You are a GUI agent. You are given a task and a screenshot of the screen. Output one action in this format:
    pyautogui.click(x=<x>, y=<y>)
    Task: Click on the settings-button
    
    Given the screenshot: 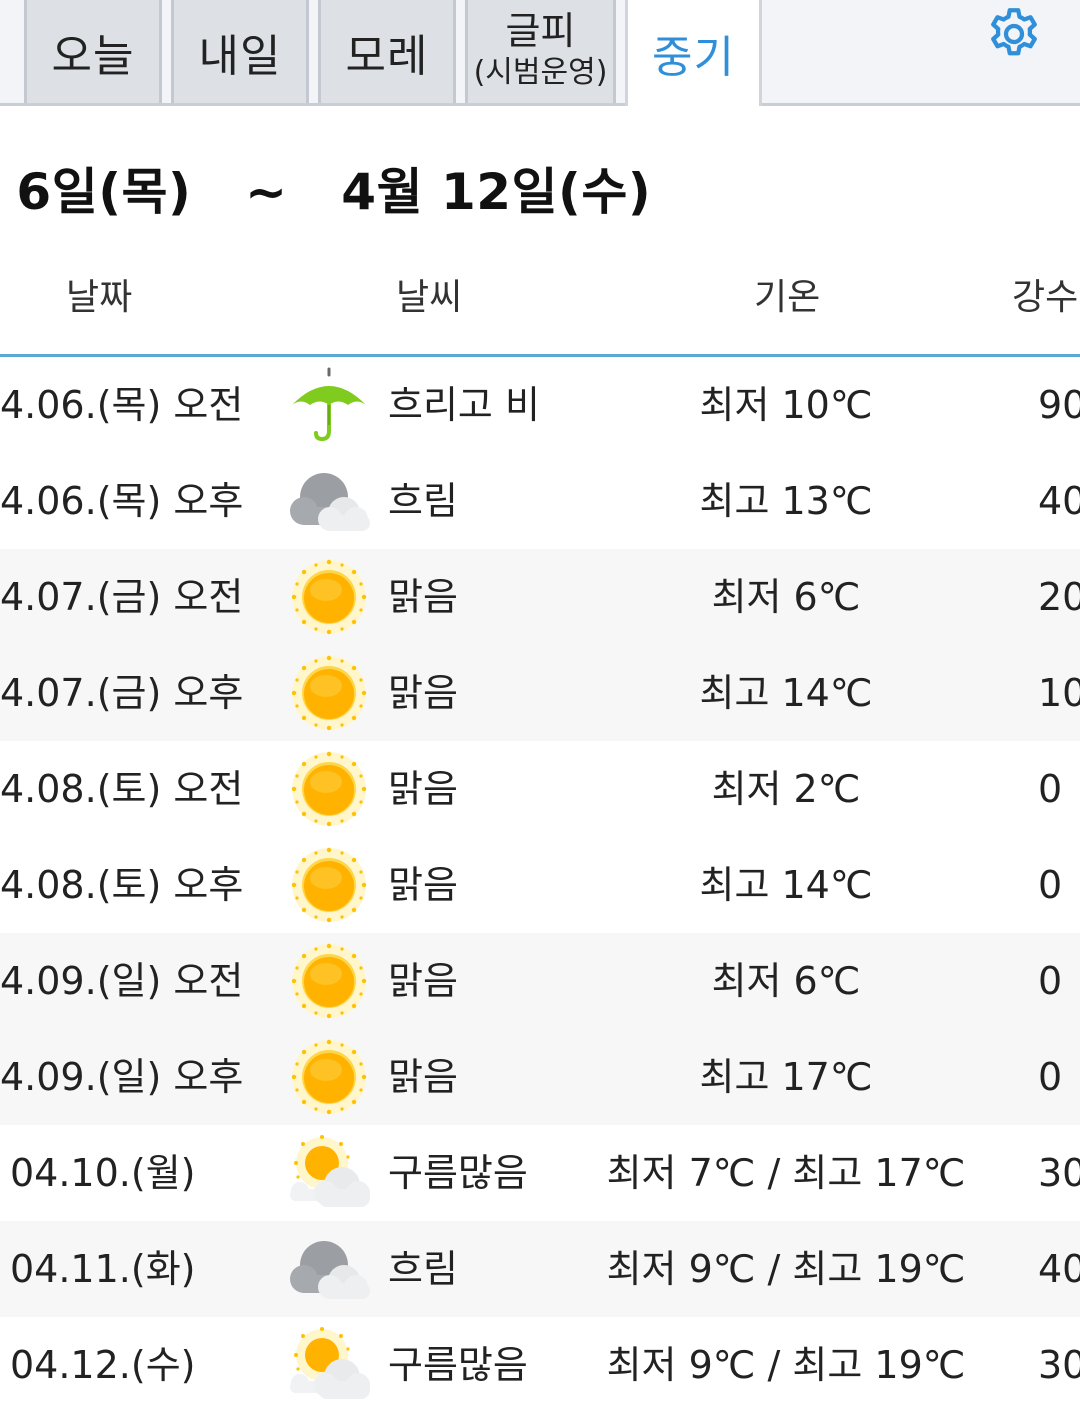 What is the action you would take?
    pyautogui.click(x=1014, y=34)
    